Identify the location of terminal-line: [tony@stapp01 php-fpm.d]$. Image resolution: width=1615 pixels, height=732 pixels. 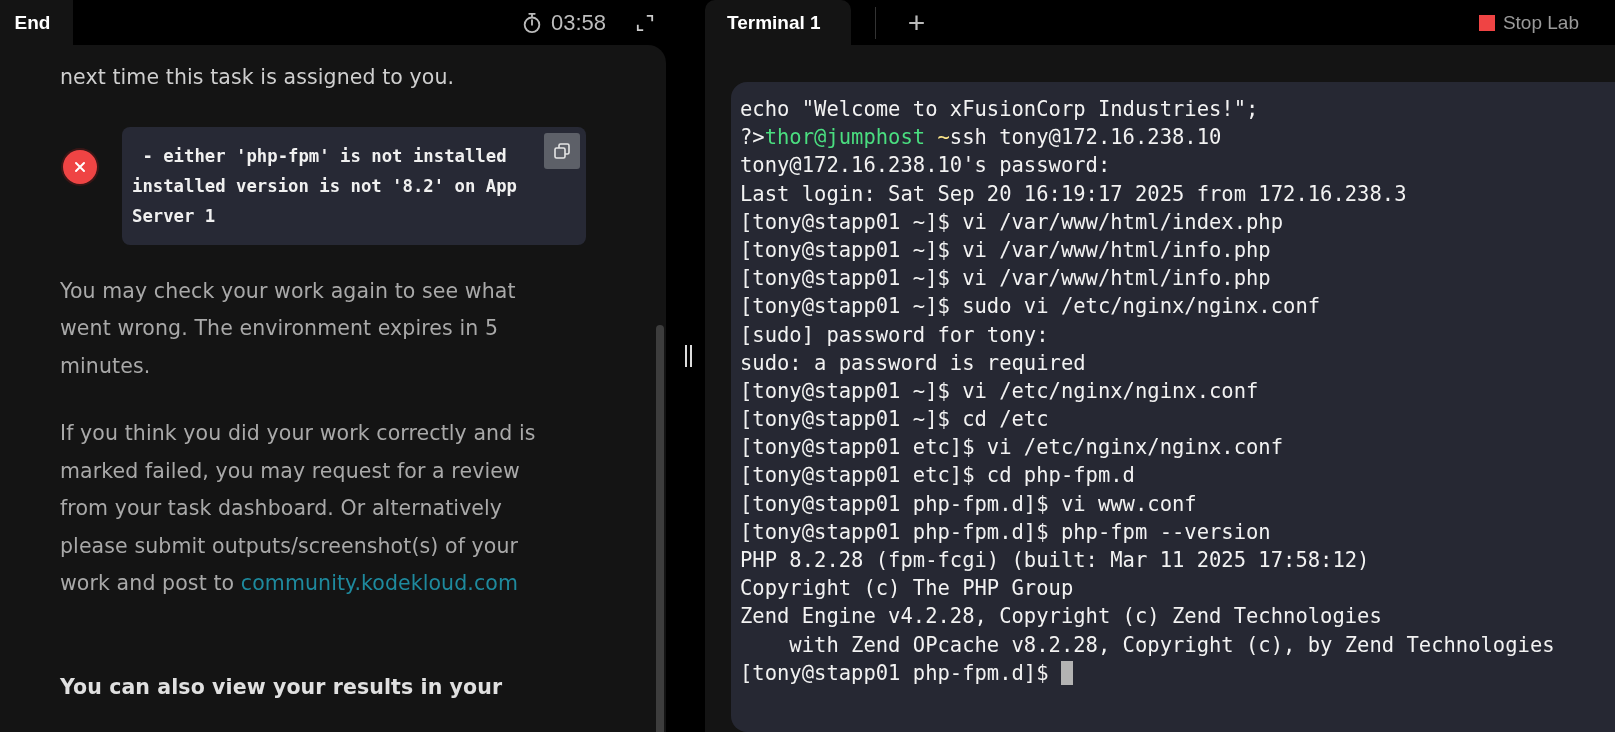
(895, 673).